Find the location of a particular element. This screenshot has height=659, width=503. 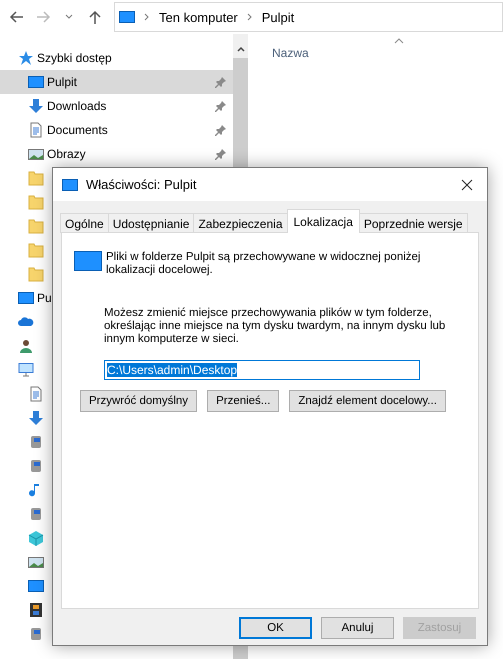

info-text: Pliki w folderze Pulpit są przechowywane w widocznej poniżej lokalizacji docelowej. is located at coordinates (264, 264).